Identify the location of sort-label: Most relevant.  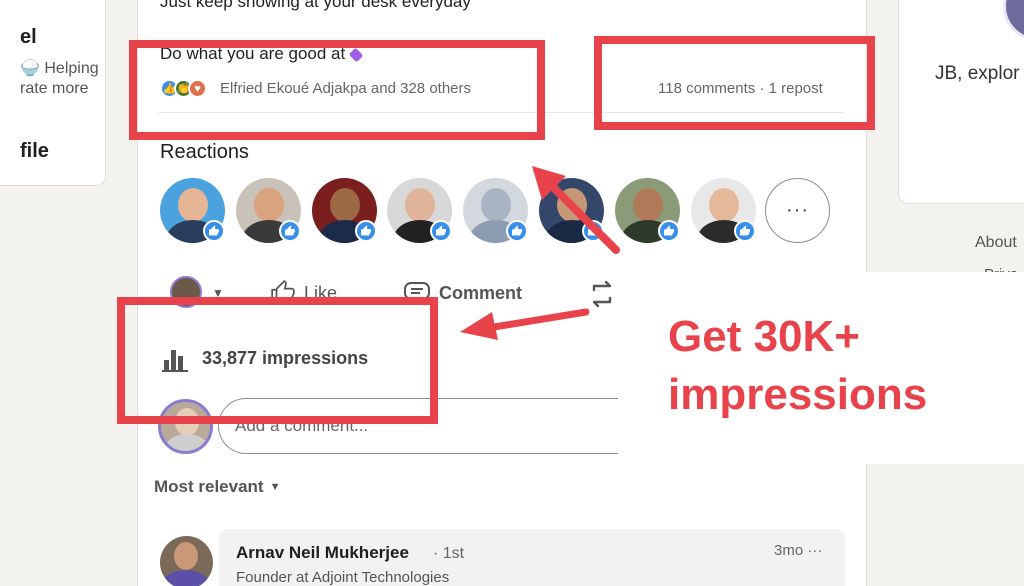
(209, 486).